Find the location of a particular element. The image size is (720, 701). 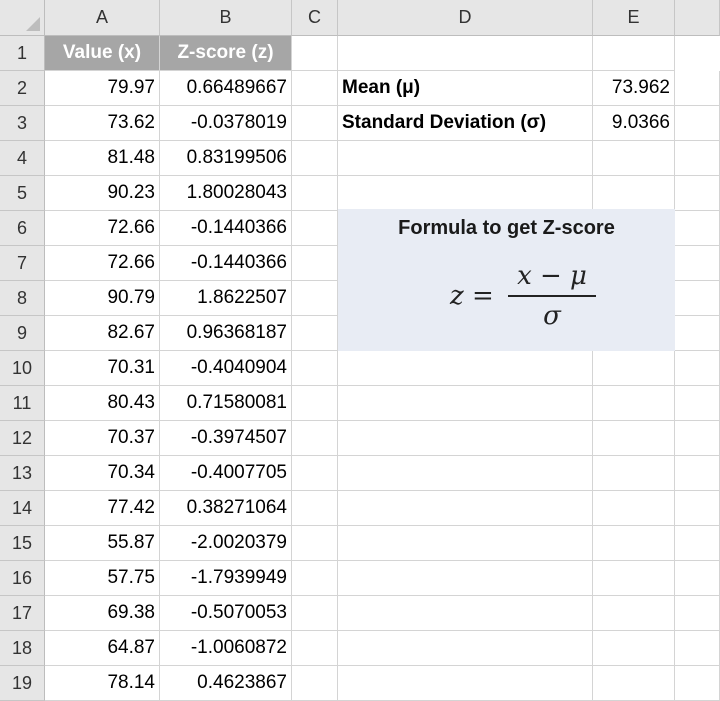

zscore-cell: 1.80028043 is located at coordinates (226, 193).